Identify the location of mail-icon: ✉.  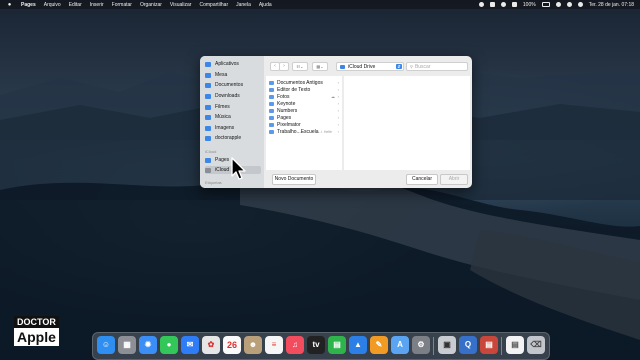
(190, 345).